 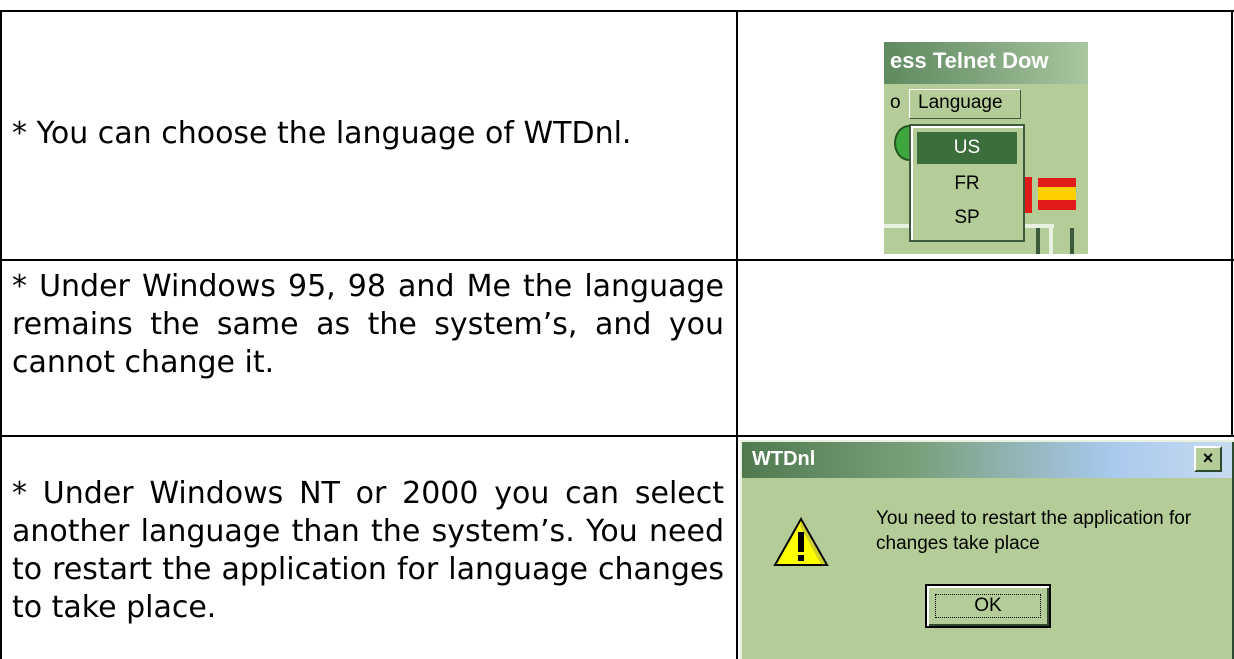 I want to click on close-icon: ×, so click(x=1208, y=459).